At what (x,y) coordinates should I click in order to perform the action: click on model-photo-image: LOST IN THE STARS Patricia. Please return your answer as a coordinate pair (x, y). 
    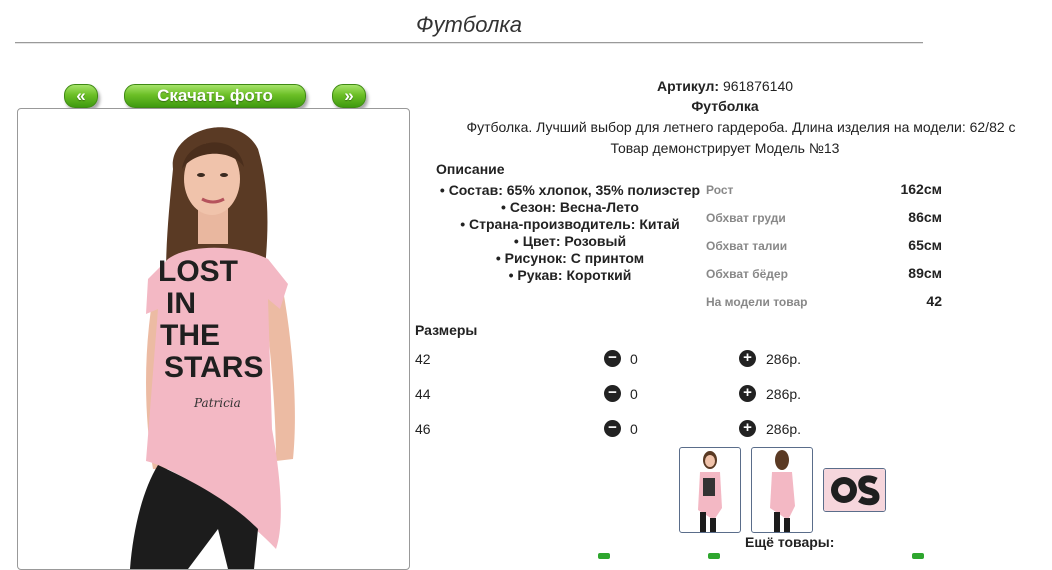
    Looking at the image, I should click on (212, 348).